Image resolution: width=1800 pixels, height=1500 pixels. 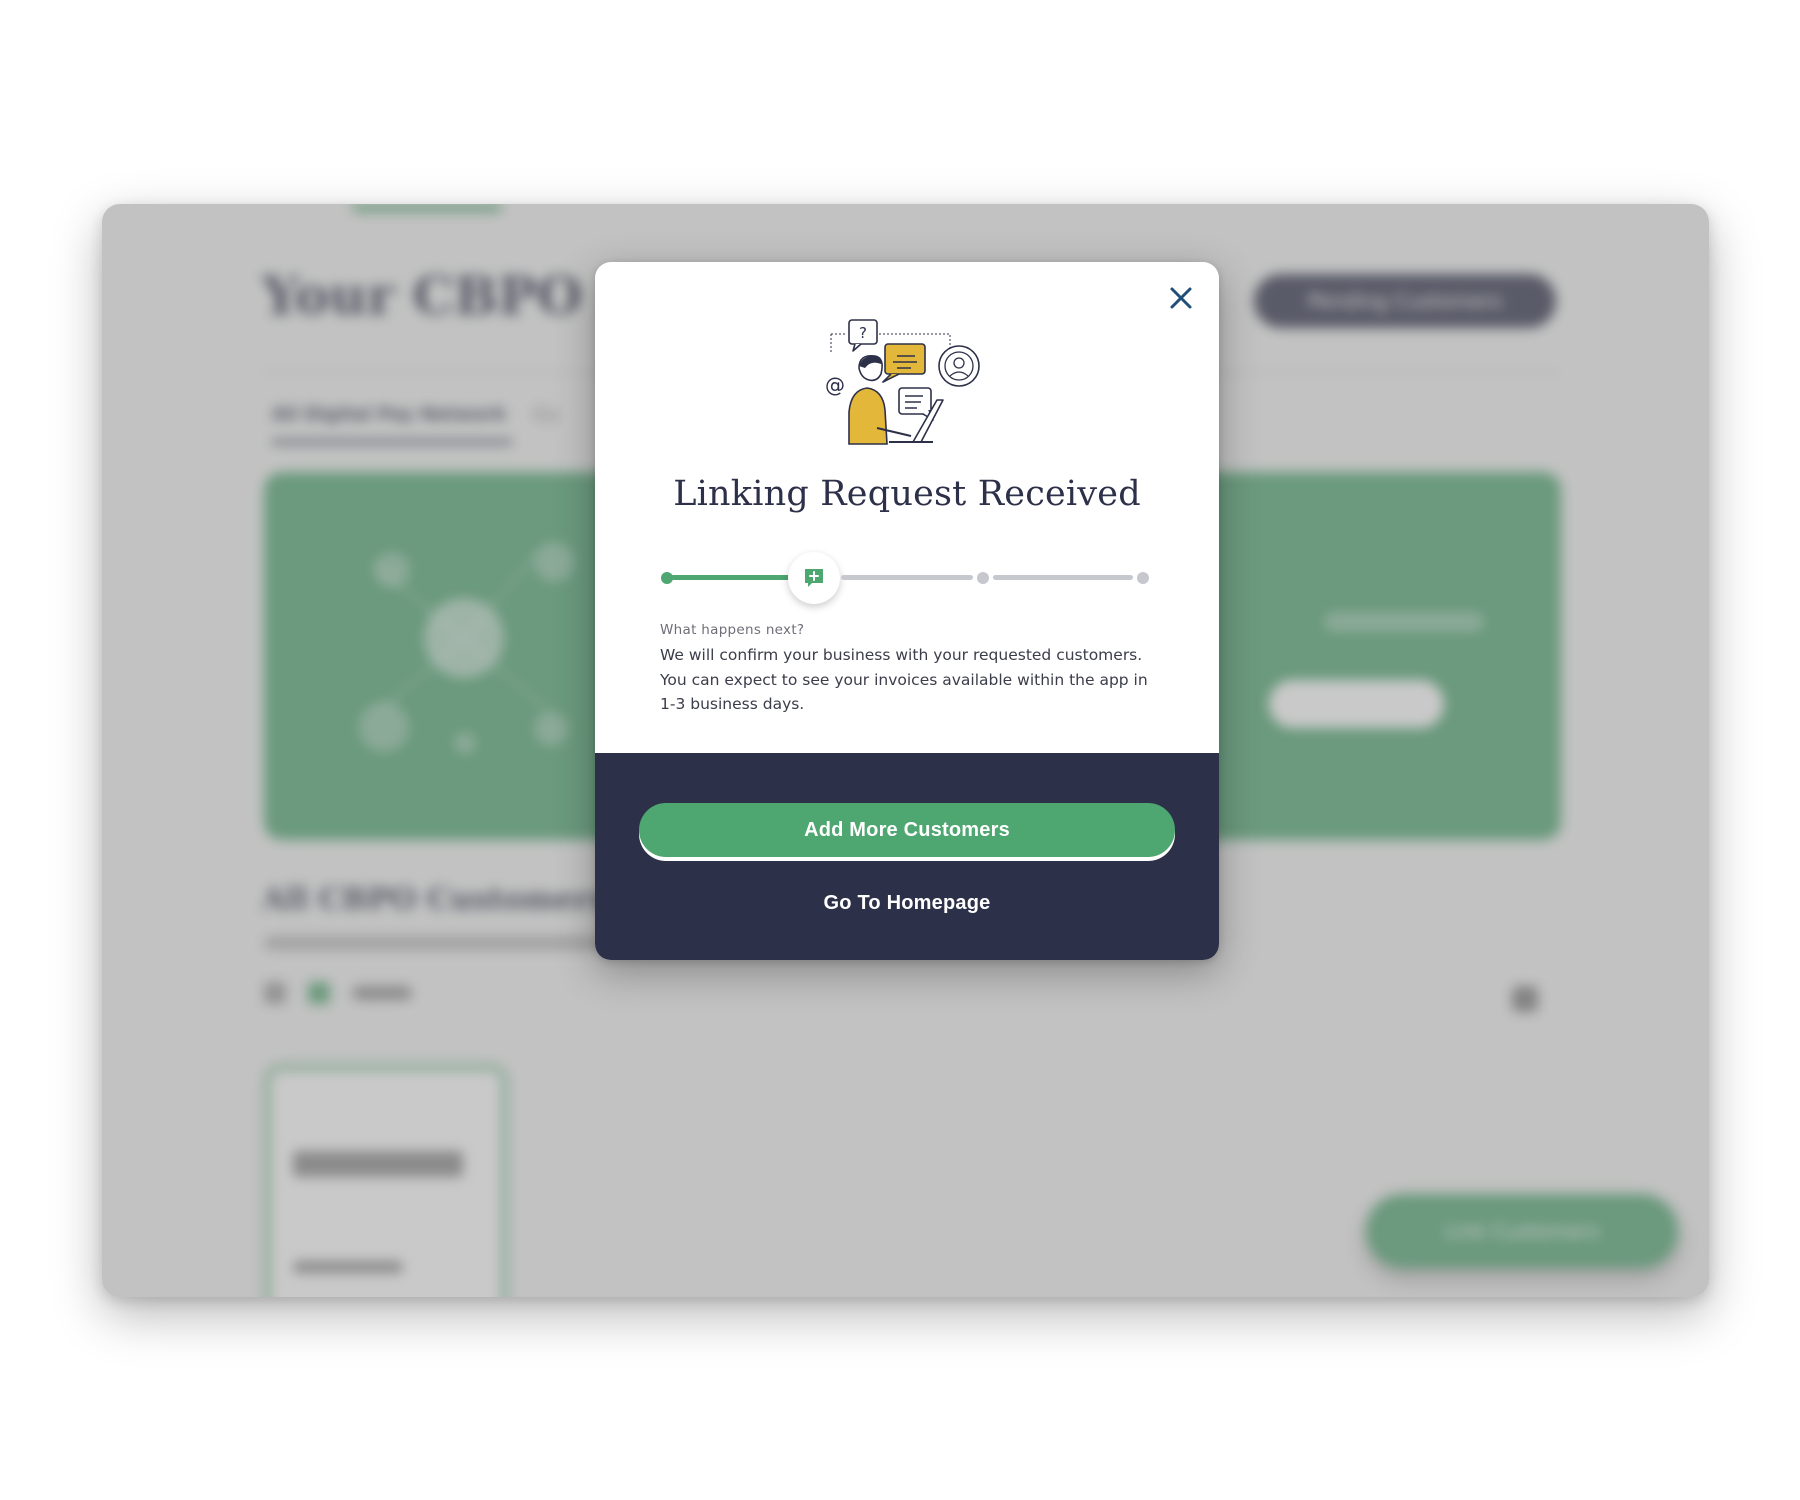 What do you see at coordinates (348, 1267) in the screenshot?
I see `customer-card-label` at bounding box center [348, 1267].